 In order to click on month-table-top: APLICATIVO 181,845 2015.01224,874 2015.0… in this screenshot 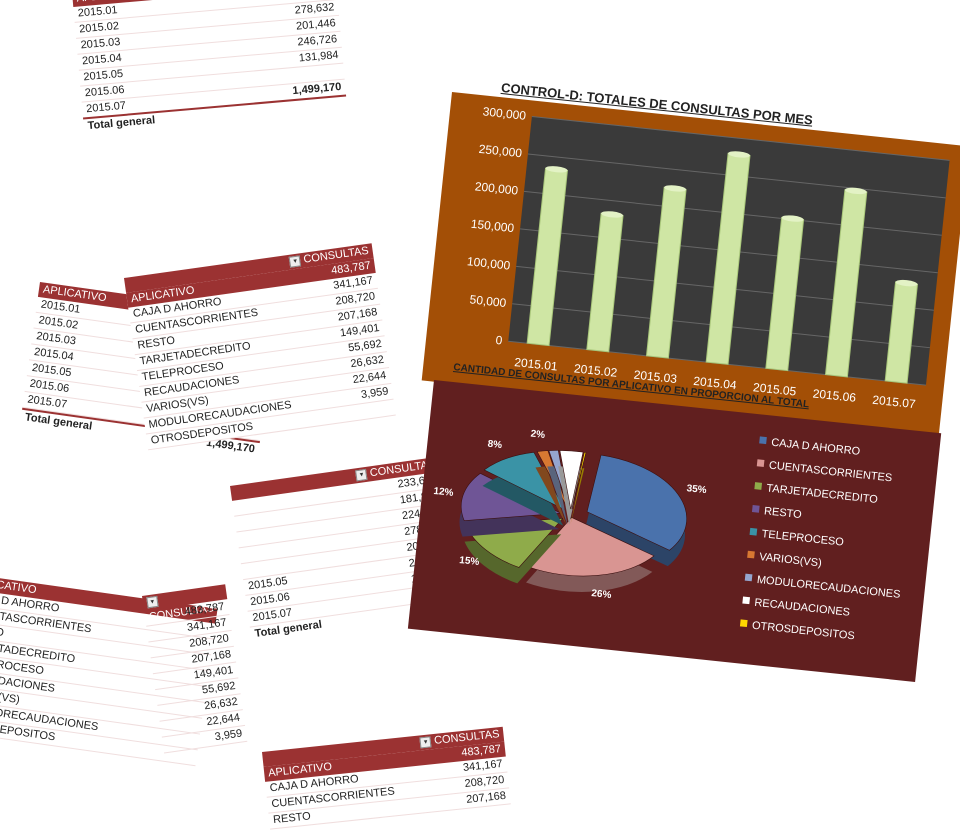, I will do `click(210, 67)`.